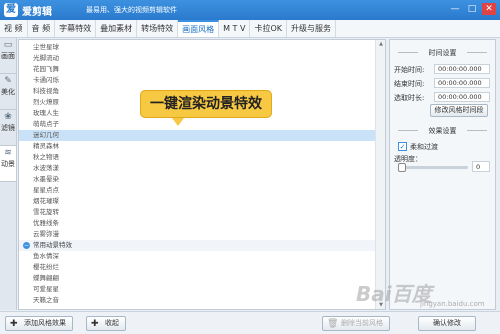  Describe the element at coordinates (481, 166) in the screenshot. I see `opacity-input: 0` at that location.